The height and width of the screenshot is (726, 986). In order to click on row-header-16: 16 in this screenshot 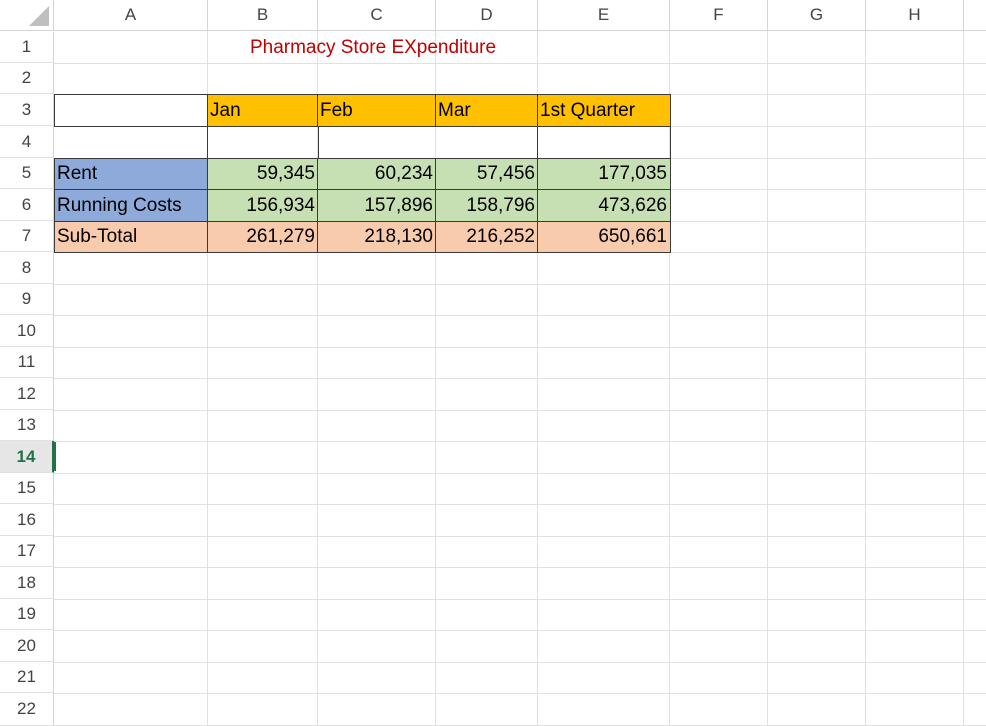, I will do `click(27, 520)`.